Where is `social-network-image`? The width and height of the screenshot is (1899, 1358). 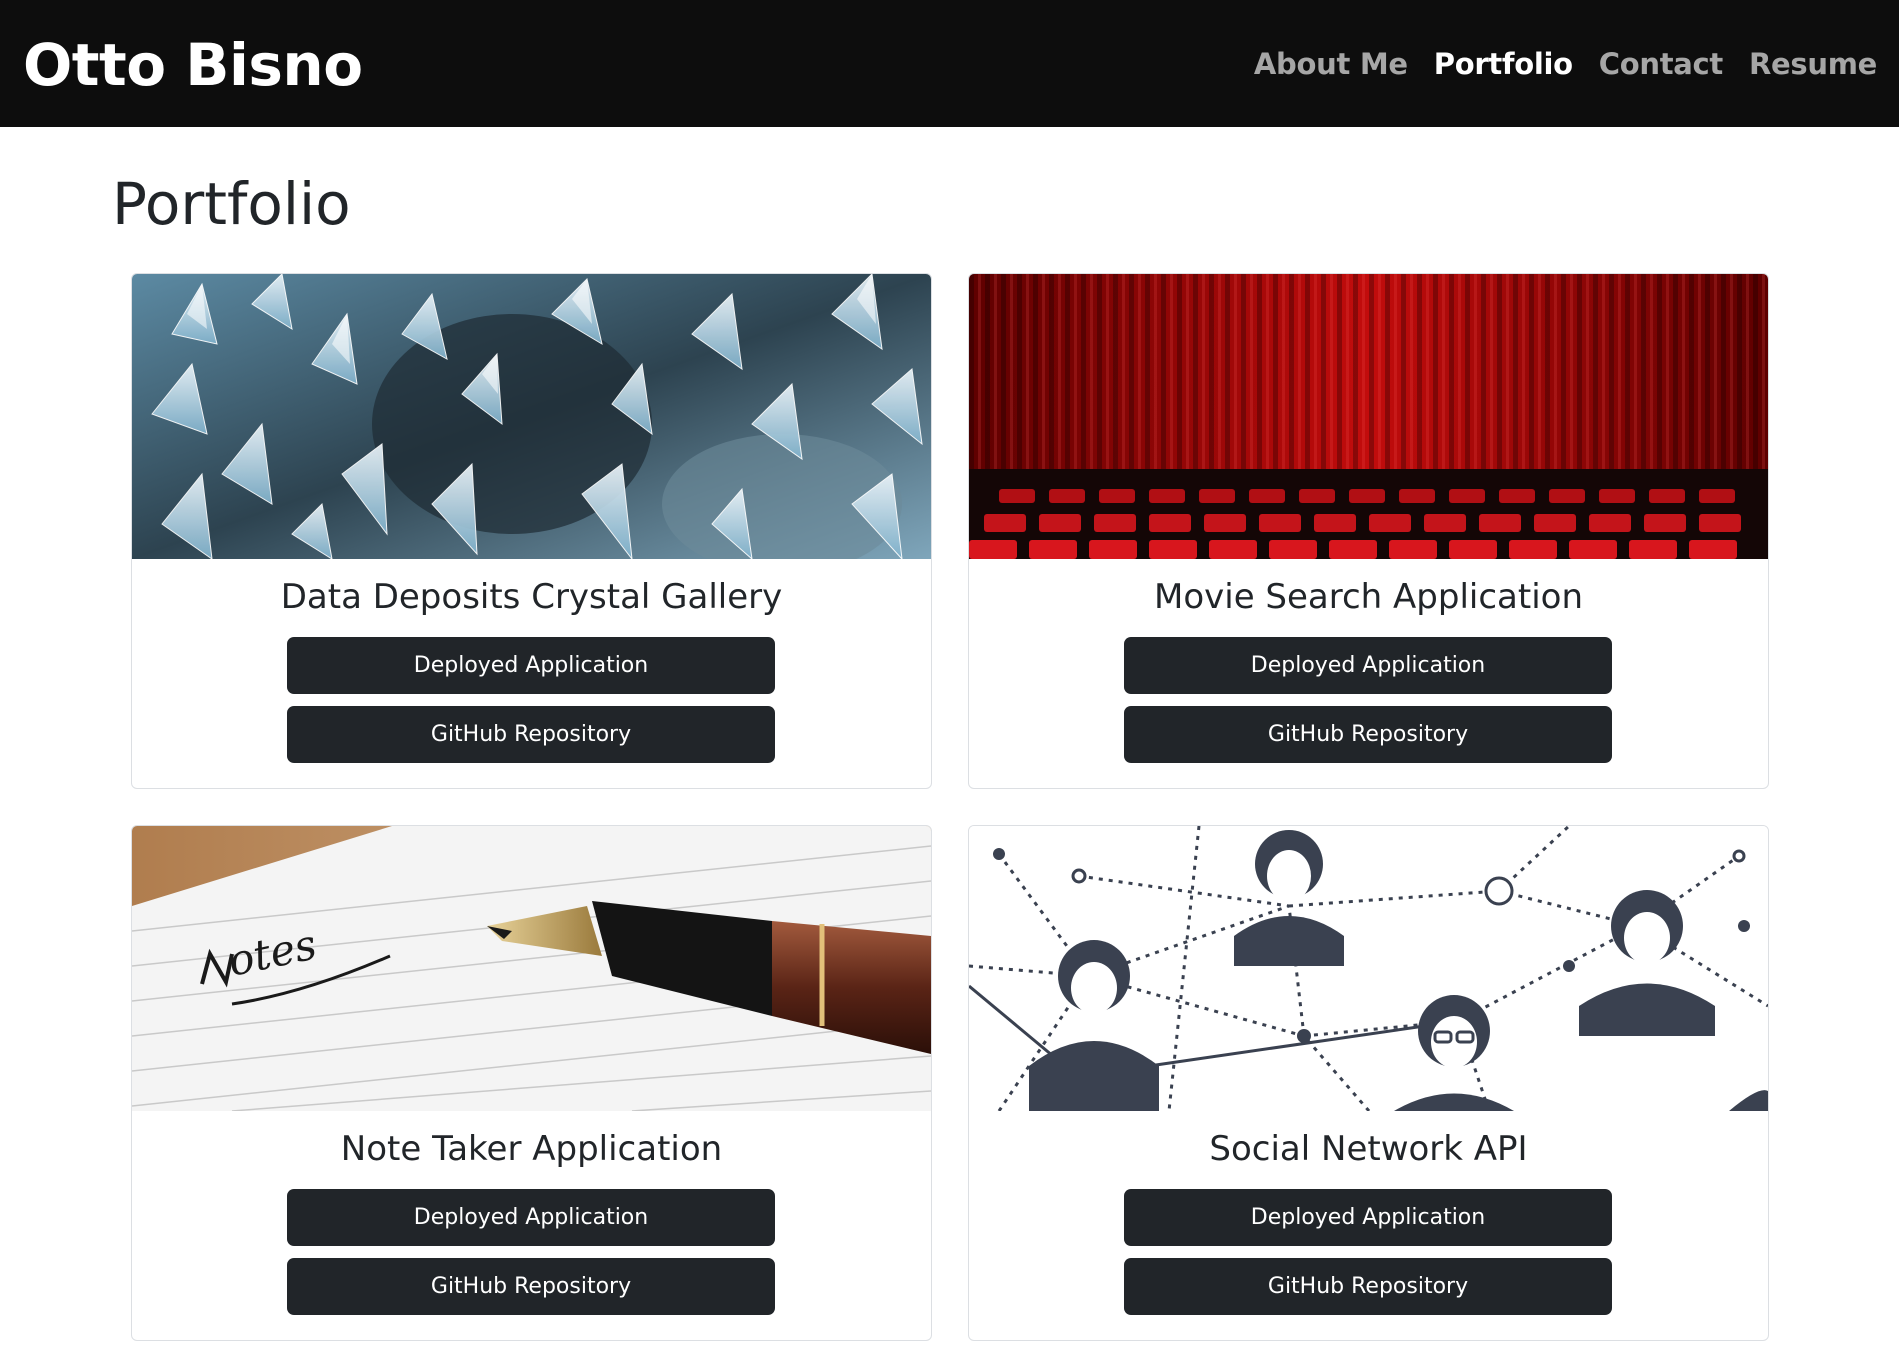
social-network-image is located at coordinates (1368, 968).